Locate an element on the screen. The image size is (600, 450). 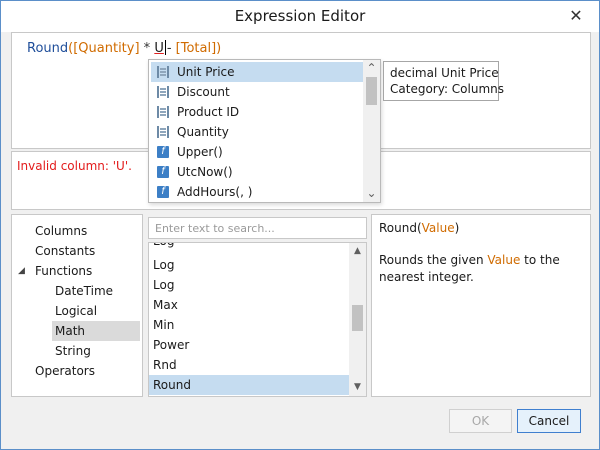
tree-item-label: Logical is located at coordinates (76, 311).